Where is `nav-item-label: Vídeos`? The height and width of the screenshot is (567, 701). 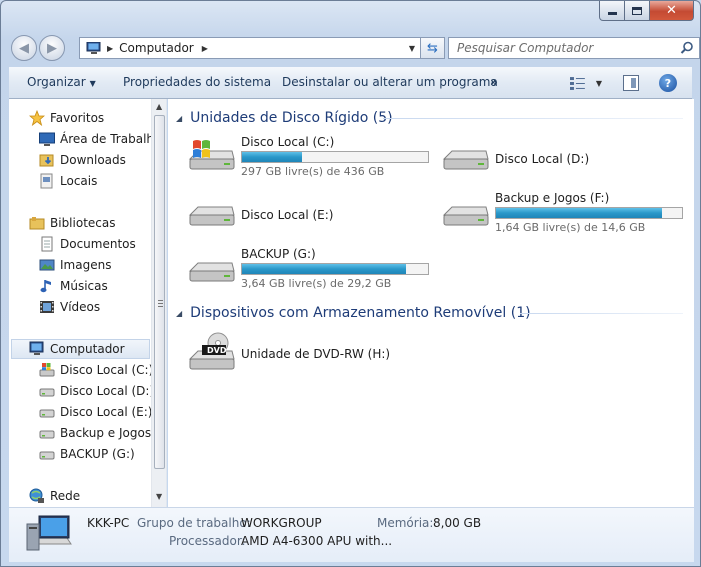
nav-item-label: Vídeos is located at coordinates (80, 307).